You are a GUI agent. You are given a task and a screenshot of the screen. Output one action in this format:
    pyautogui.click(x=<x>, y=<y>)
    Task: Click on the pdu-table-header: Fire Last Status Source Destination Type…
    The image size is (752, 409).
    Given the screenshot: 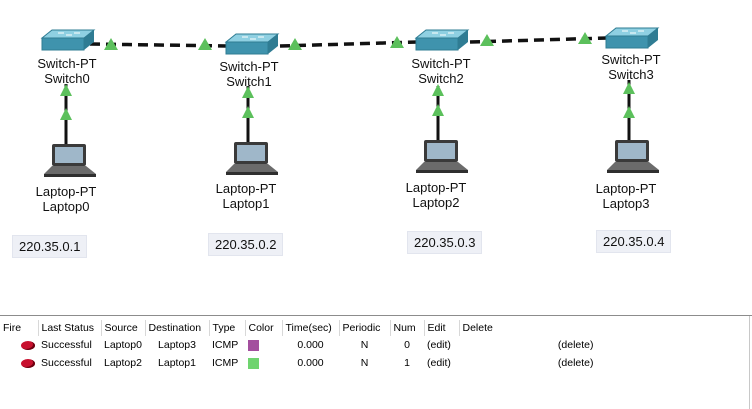 What is the action you would take?
    pyautogui.click(x=362, y=328)
    